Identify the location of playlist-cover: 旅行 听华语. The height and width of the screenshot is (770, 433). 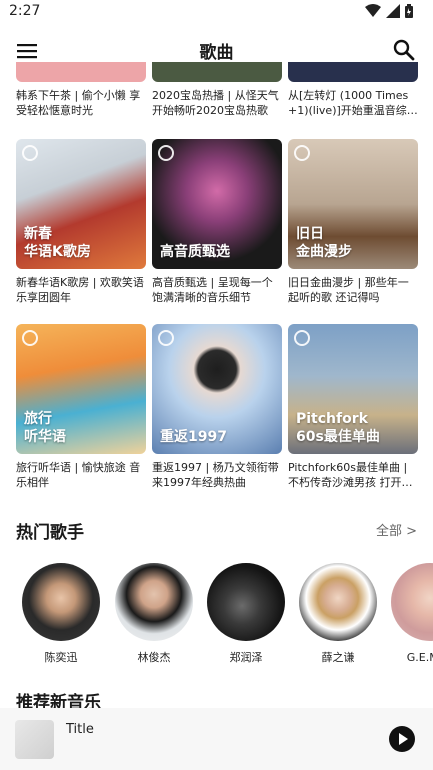
(81, 389).